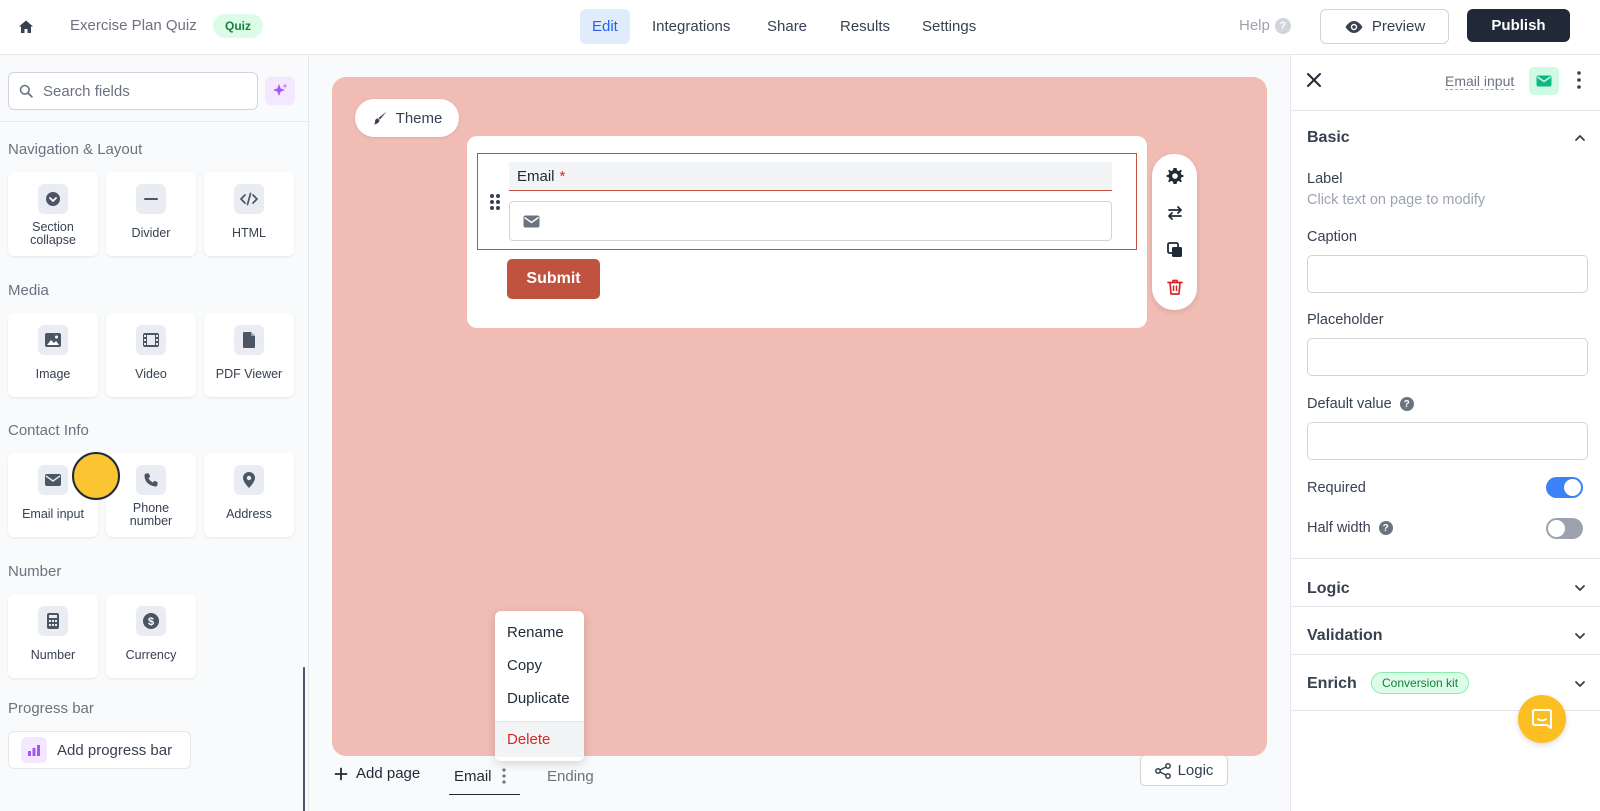  I want to click on tile-label: HTML, so click(249, 233).